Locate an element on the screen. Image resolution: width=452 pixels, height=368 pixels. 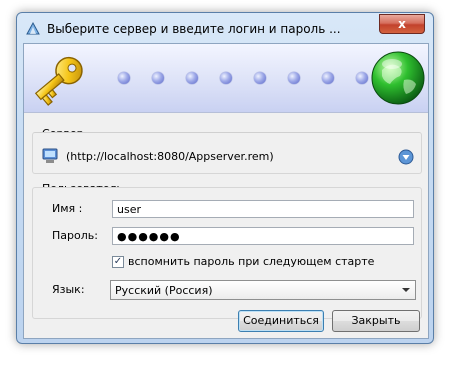
computer-icon is located at coordinates (50, 155).